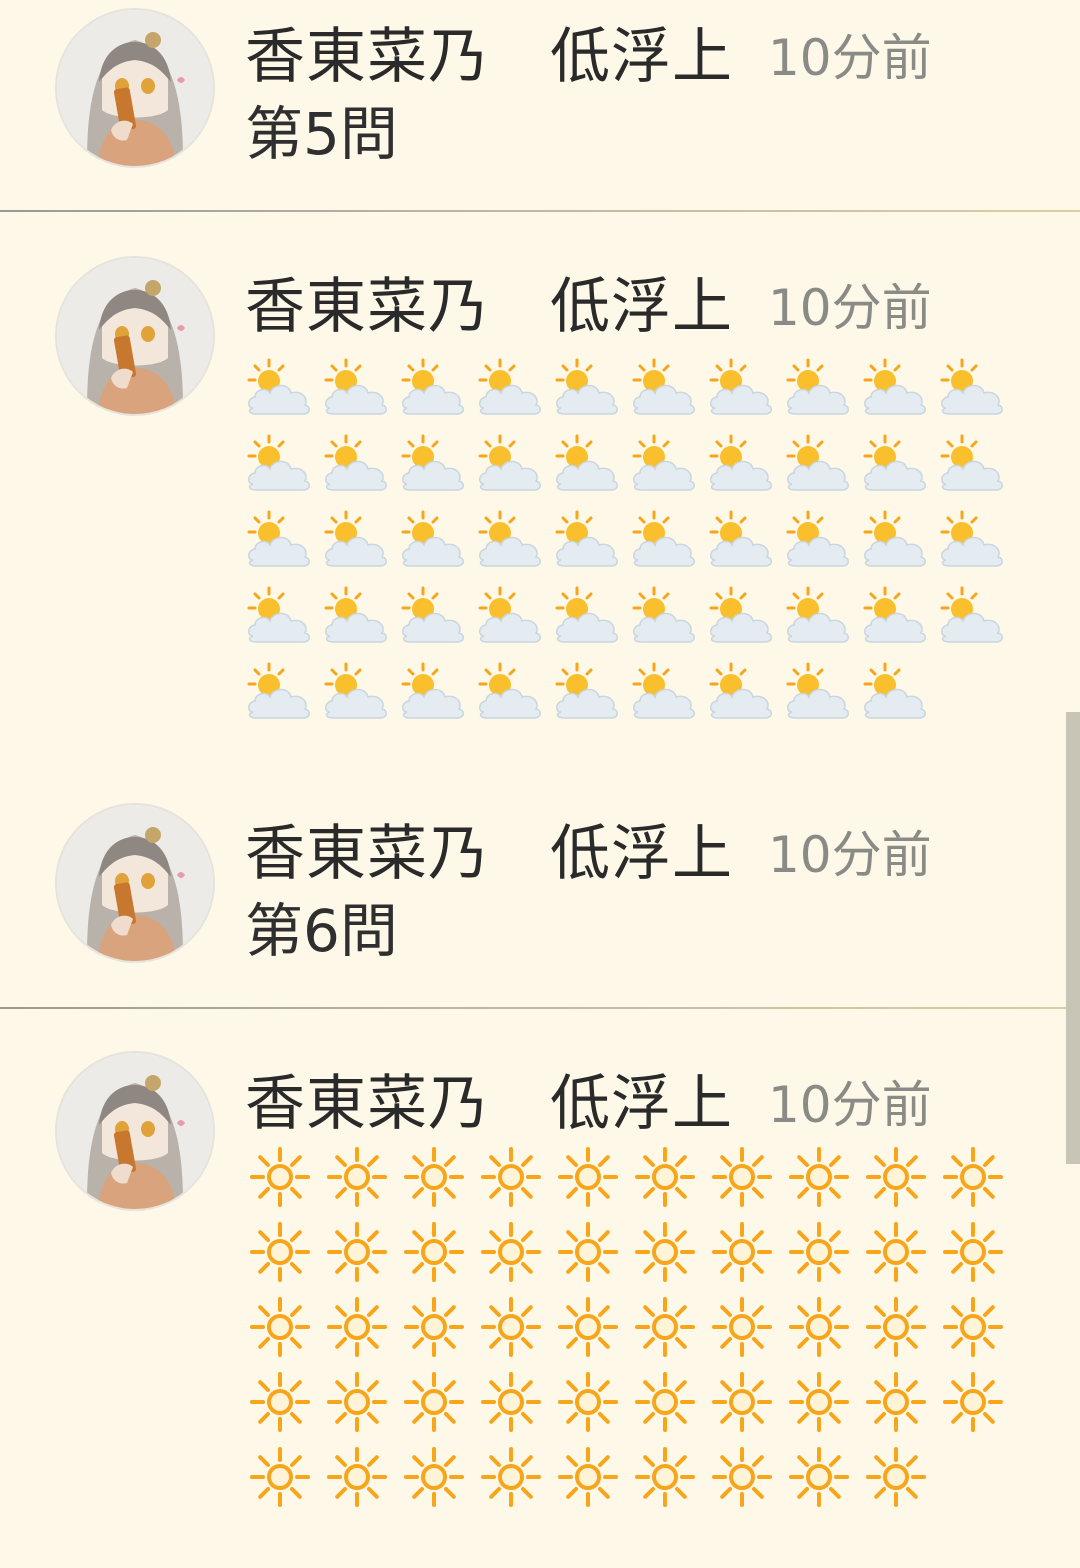 The width and height of the screenshot is (1080, 1568). I want to click on post-text: 第6問, so click(321, 931).